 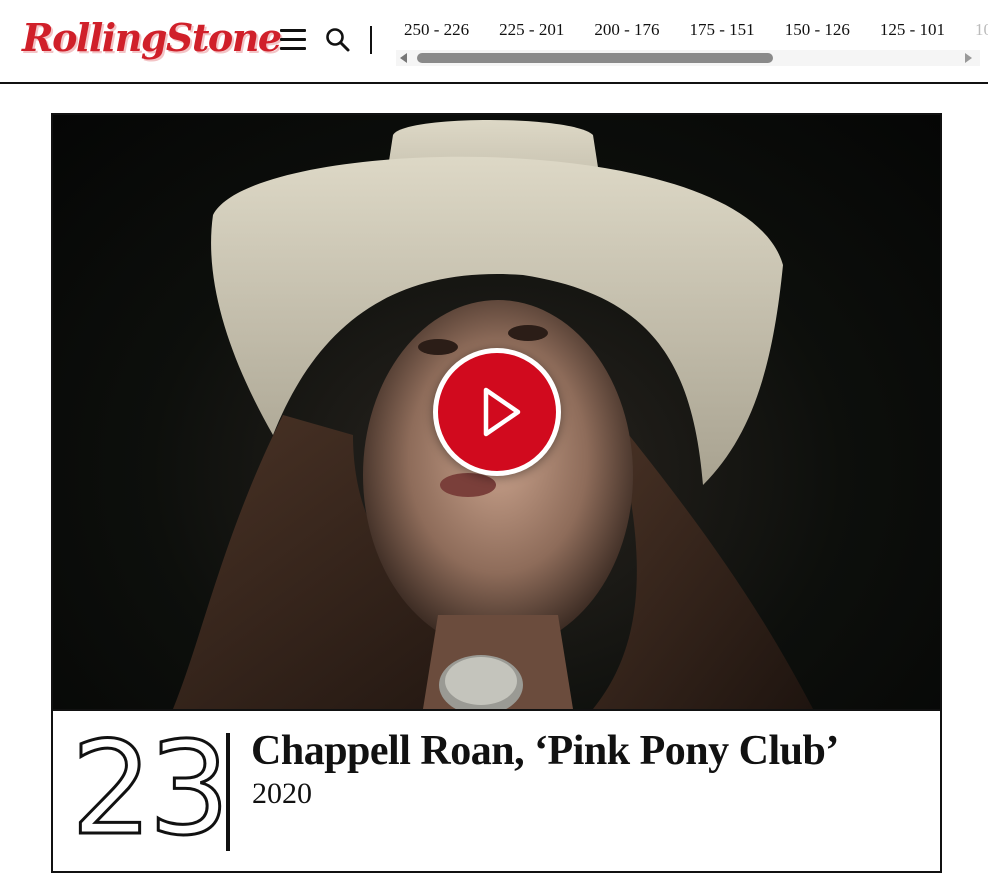 I want to click on range-link-150-126: 150 - 126, so click(x=817, y=30).